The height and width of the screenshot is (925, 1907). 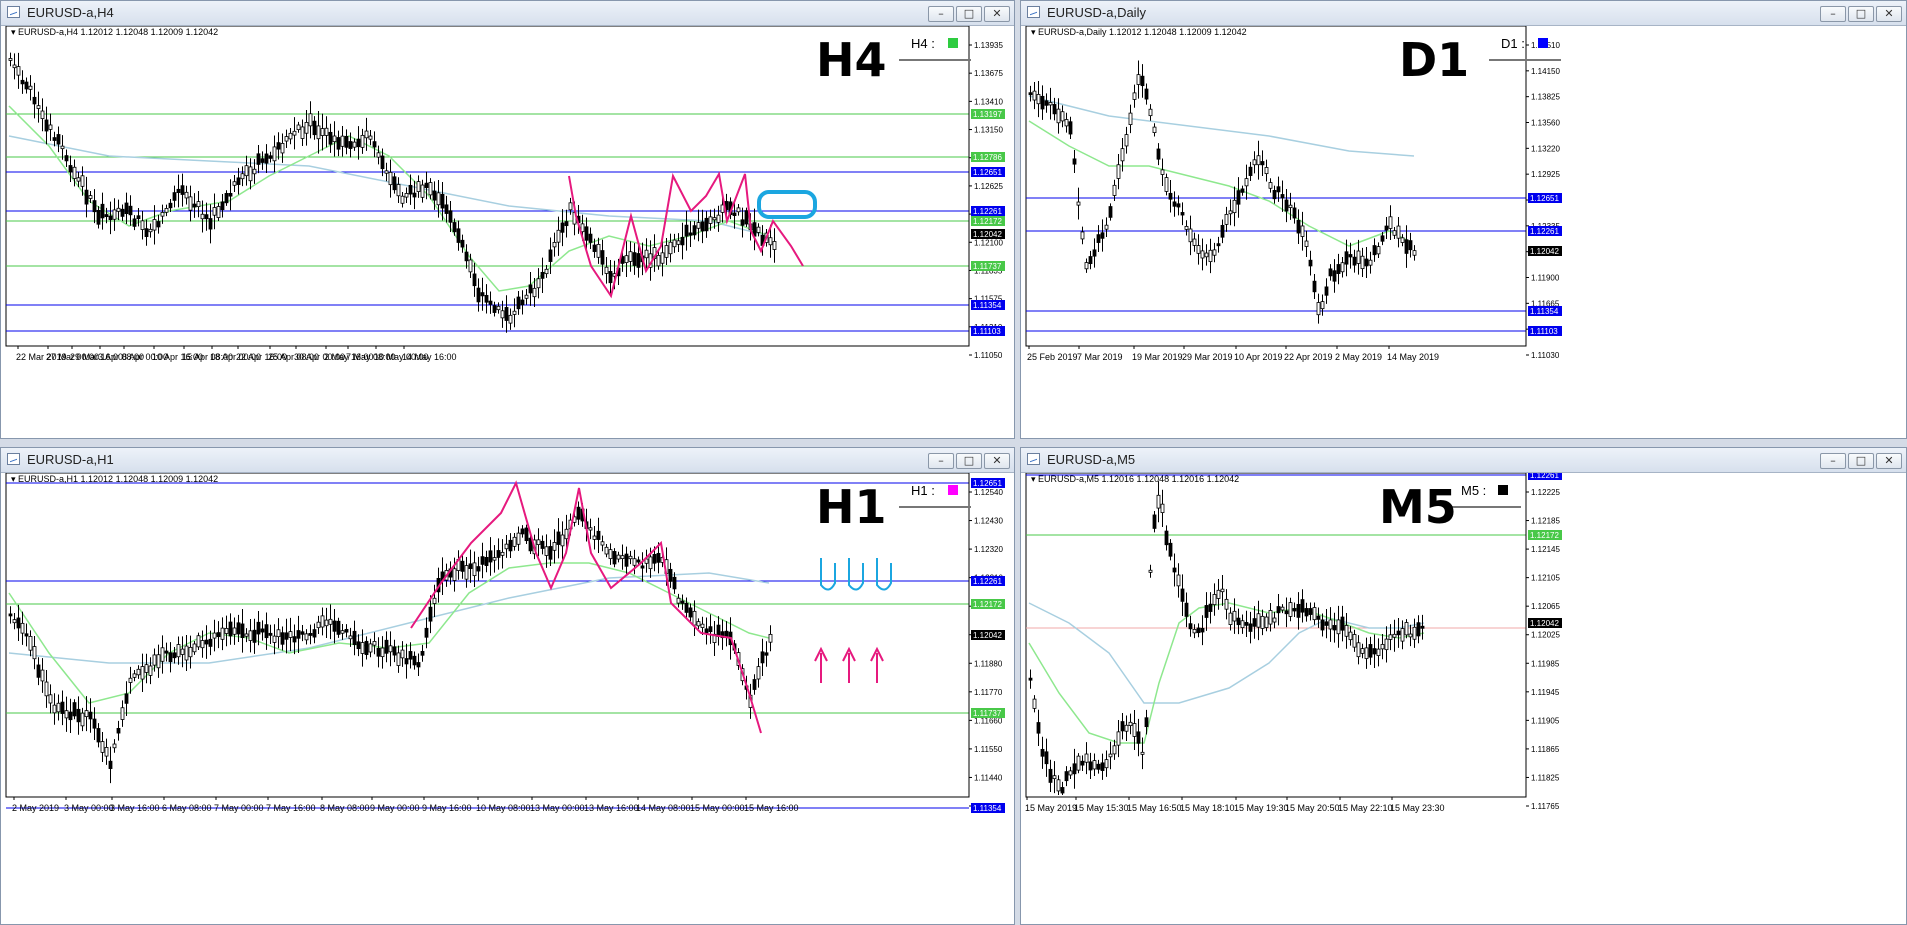 What do you see at coordinates (988, 549) in the screenshot?
I see `price-axis-label: 1.12320` at bounding box center [988, 549].